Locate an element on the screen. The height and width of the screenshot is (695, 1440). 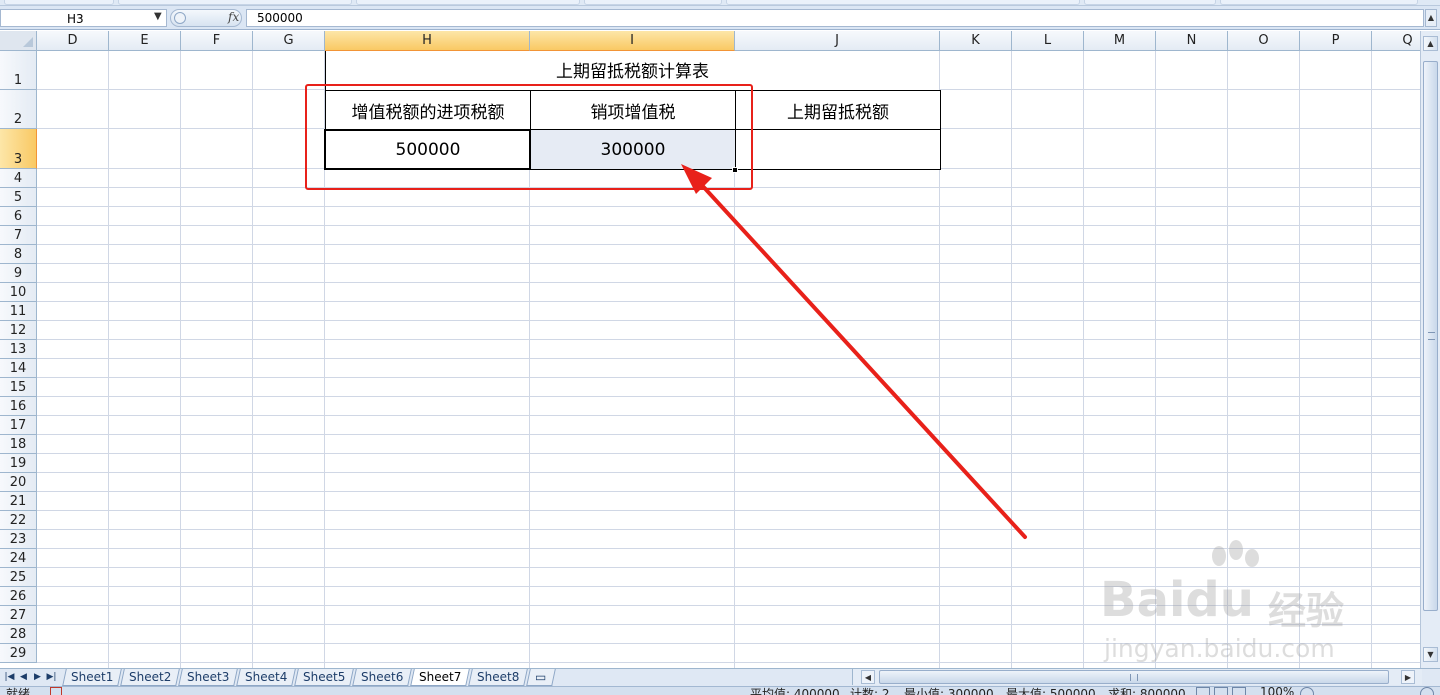
column-header-j: J is located at coordinates (837, 41).